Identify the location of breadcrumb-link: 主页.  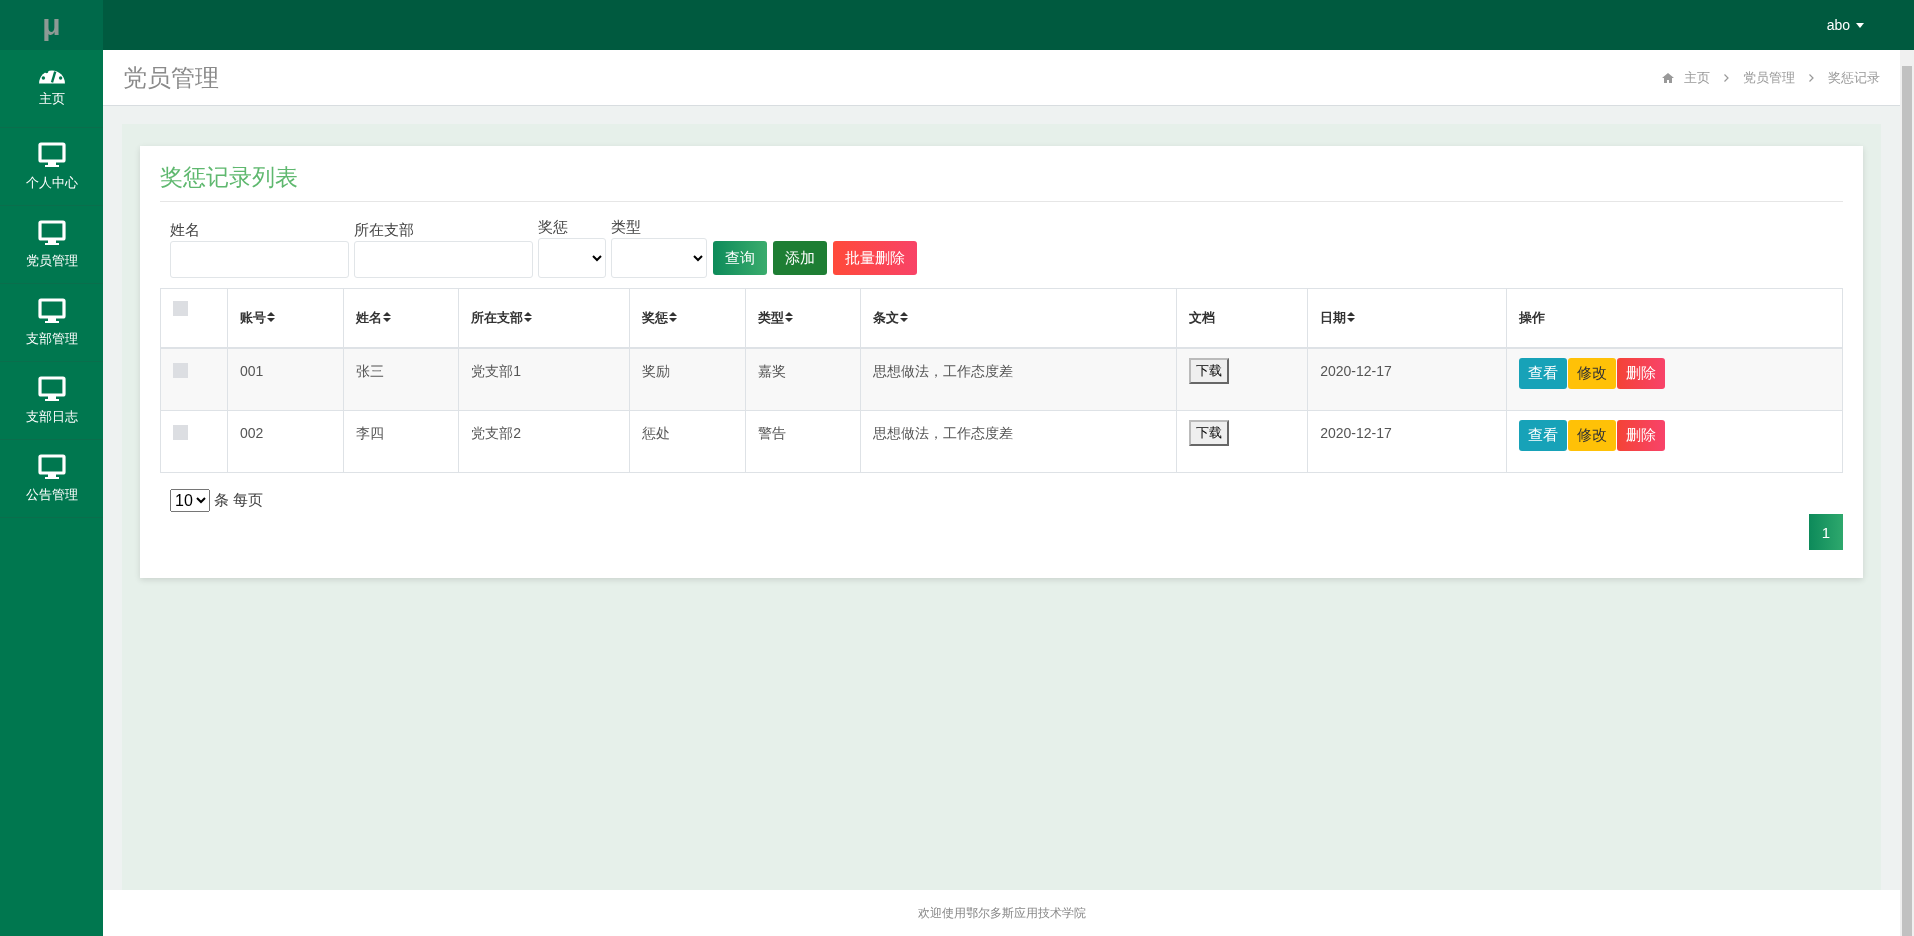
(1697, 77).